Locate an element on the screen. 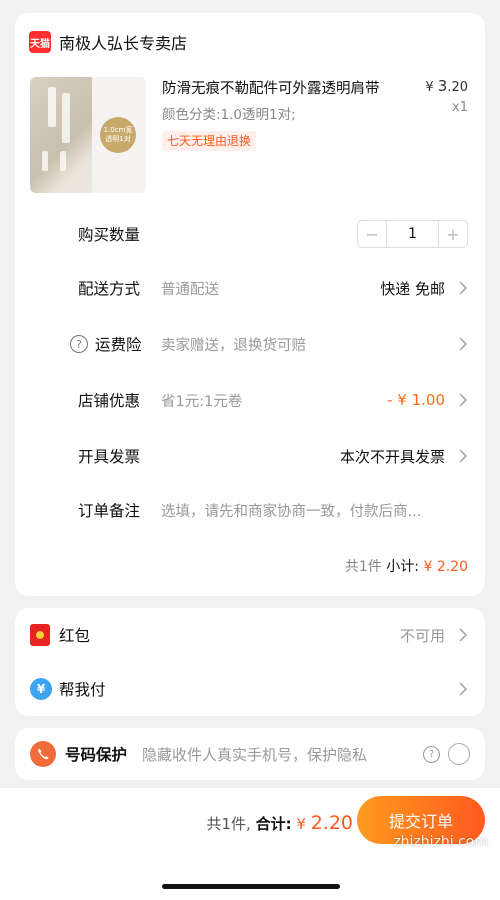 This screenshot has width=500, height=900. shop-discount-row: 店铺优惠 省1元:1元卷 - ¥ 1.00 is located at coordinates (250, 400).